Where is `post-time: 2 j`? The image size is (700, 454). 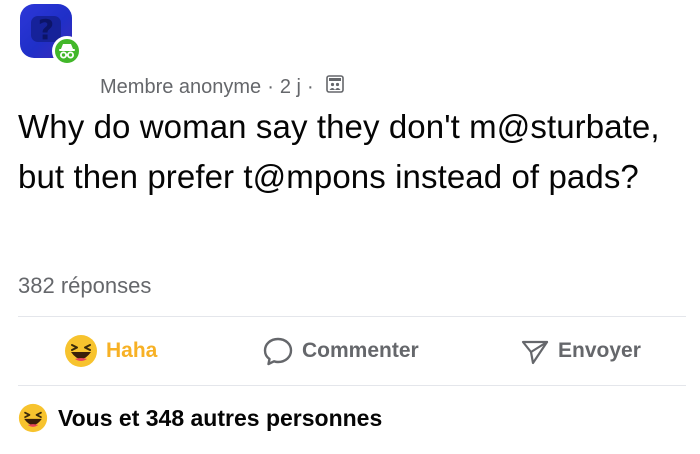 post-time: 2 j is located at coordinates (290, 87).